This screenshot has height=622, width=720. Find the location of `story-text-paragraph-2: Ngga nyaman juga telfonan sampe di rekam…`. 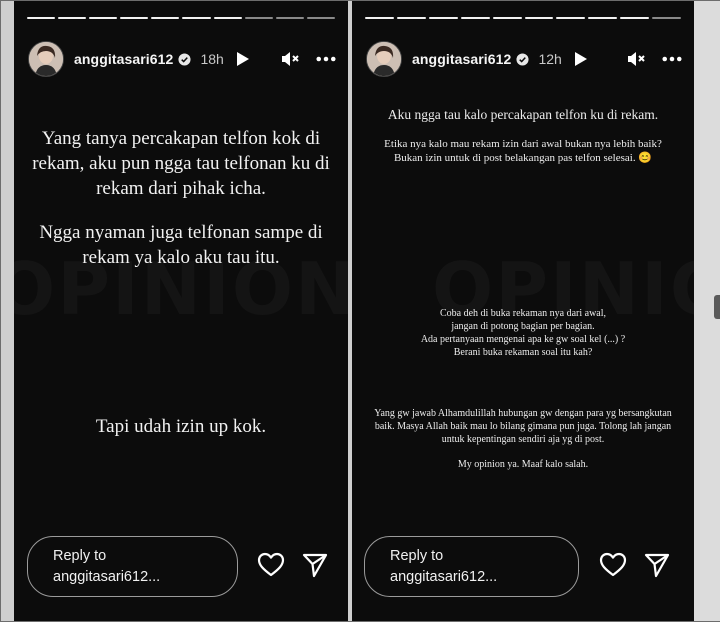

story-text-paragraph-2: Ngga nyaman juga telfonan sampe di rekam… is located at coordinates (181, 245).